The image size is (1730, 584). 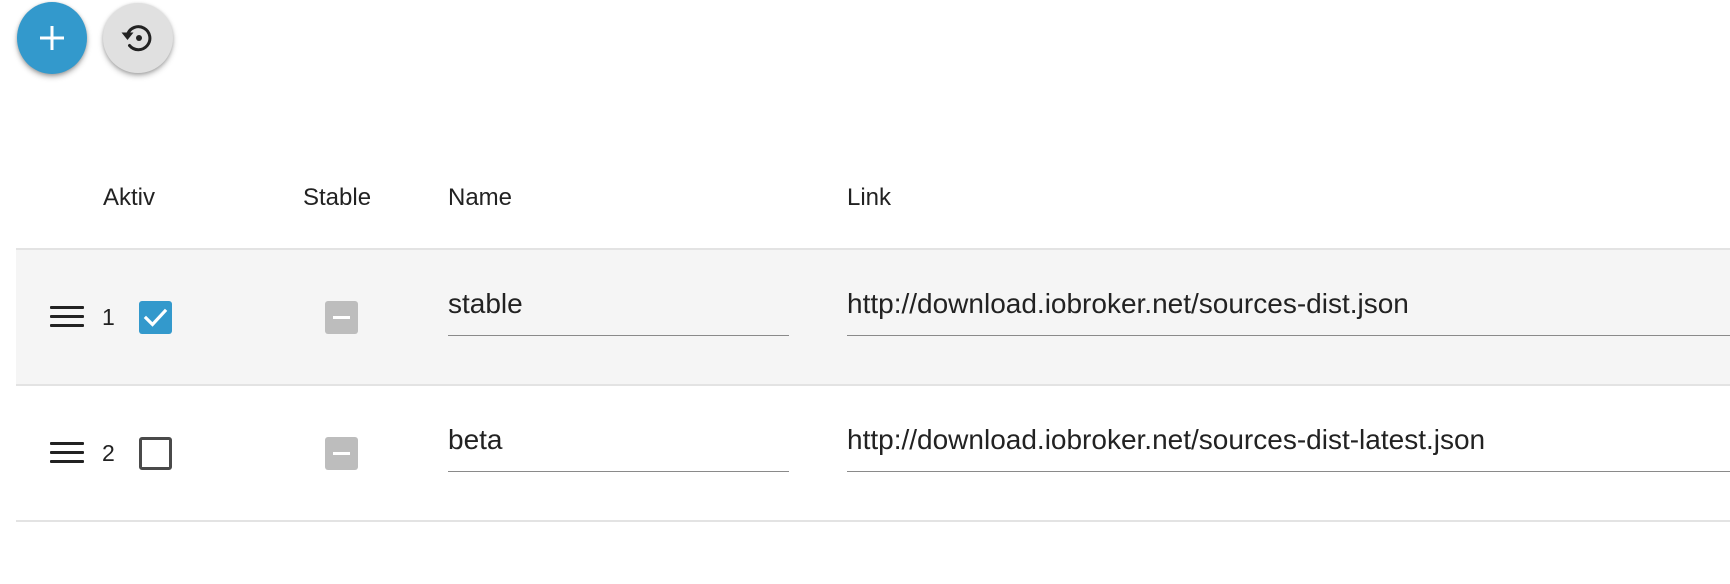 I want to click on row-index: 2, so click(x=108, y=453).